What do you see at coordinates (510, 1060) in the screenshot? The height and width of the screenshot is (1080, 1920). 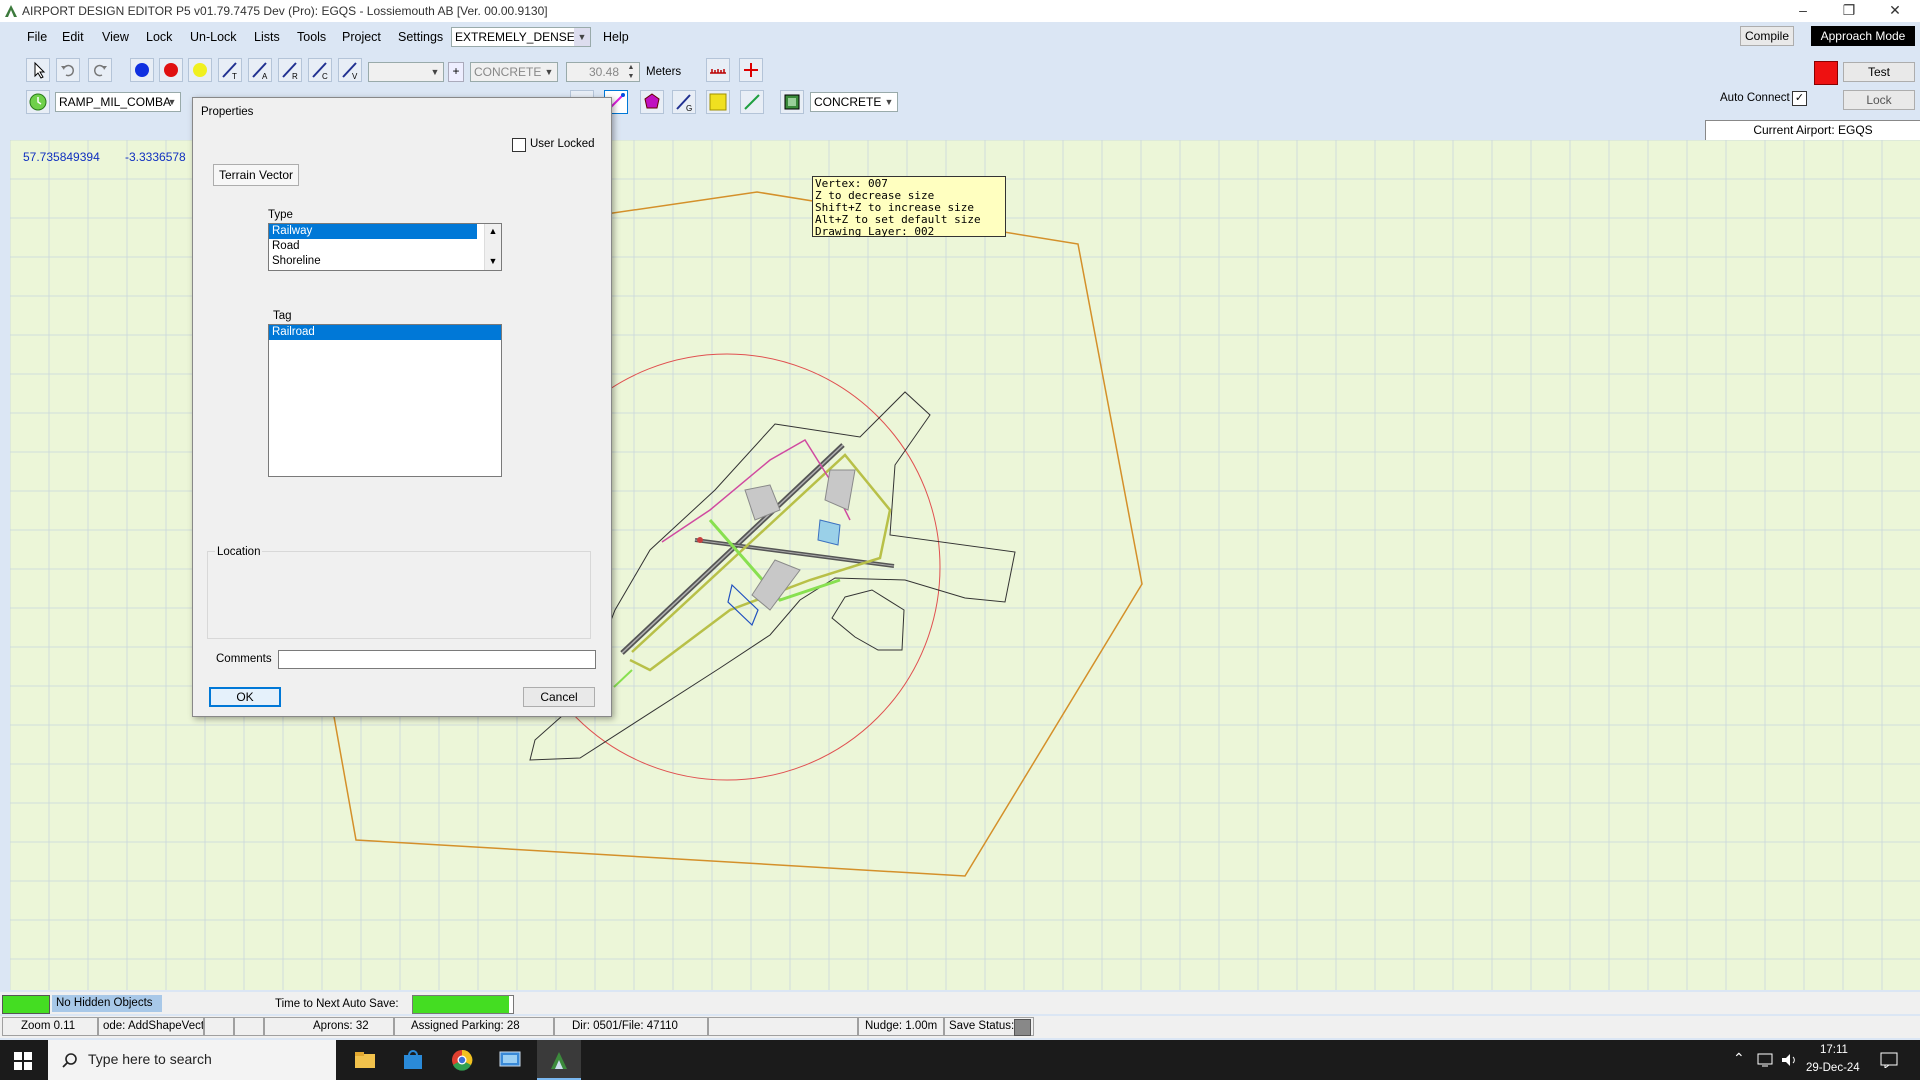 I see `remote-desktop-icon` at bounding box center [510, 1060].